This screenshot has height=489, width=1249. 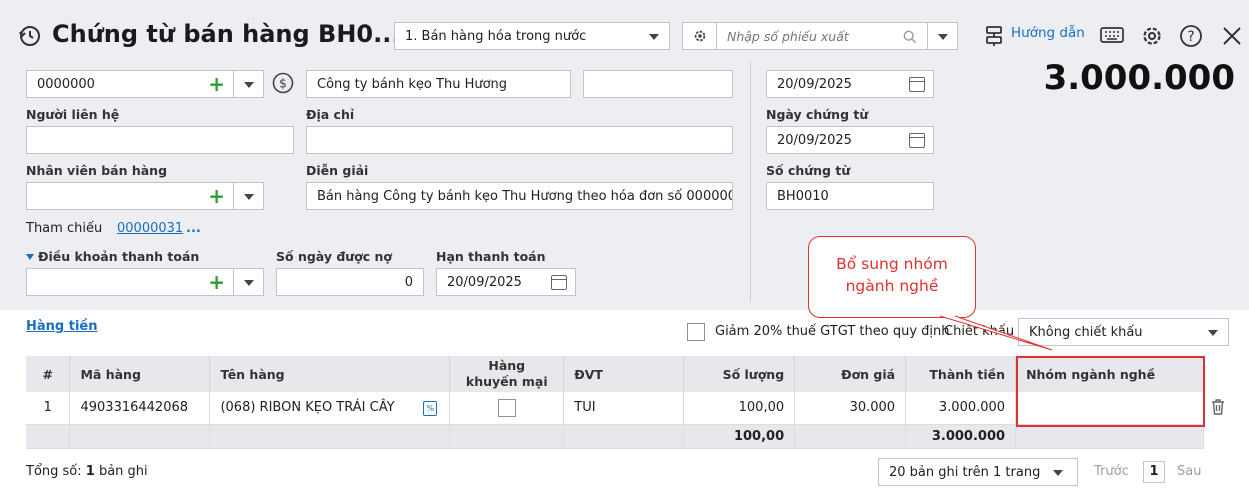 I want to click on reference-label: Tham chiếu, so click(x=64, y=228).